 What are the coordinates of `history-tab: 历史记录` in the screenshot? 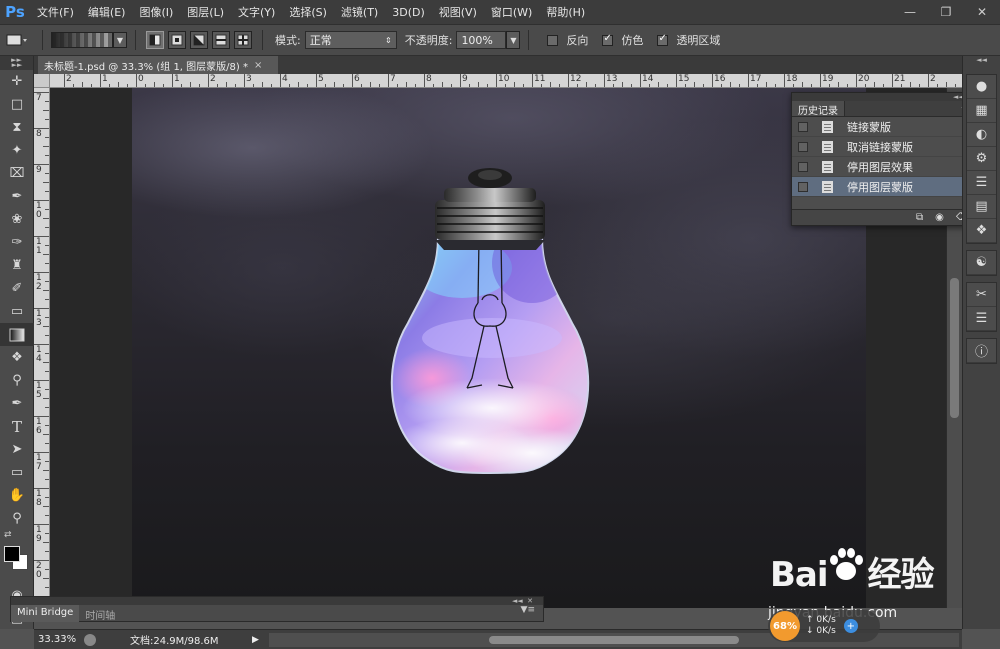 It's located at (818, 109).